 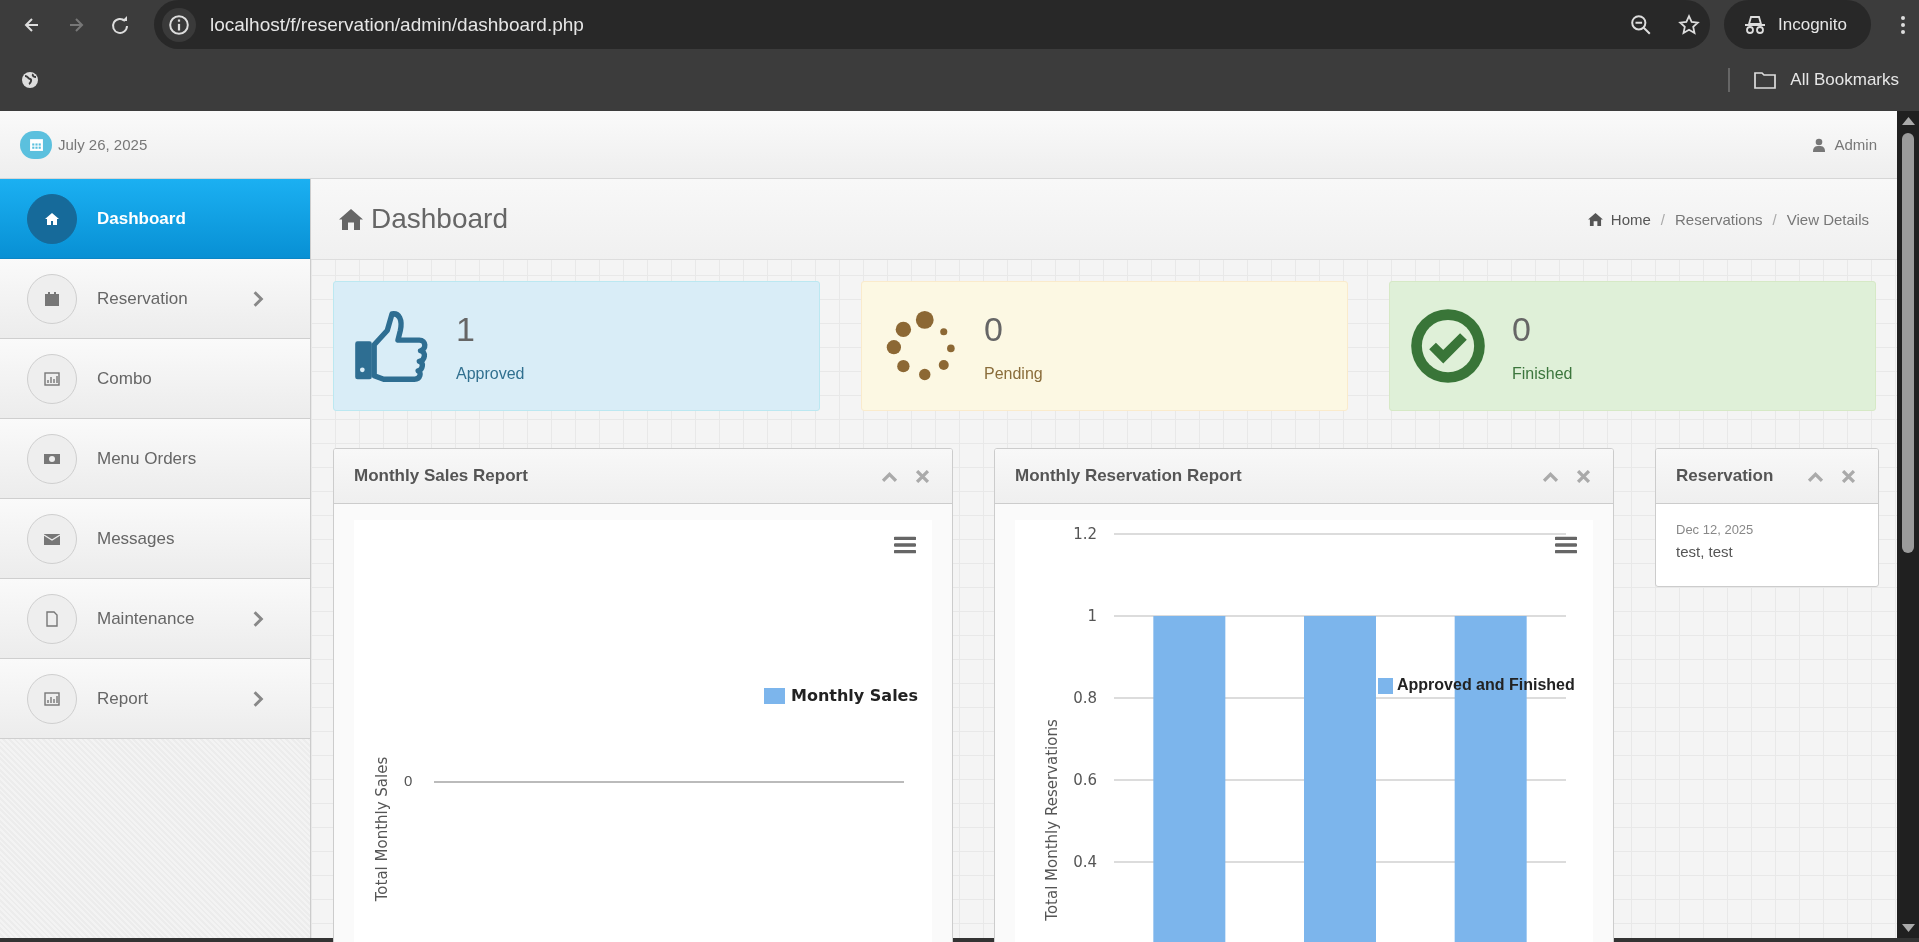 I want to click on sidebar-item: Combo, so click(x=155, y=379).